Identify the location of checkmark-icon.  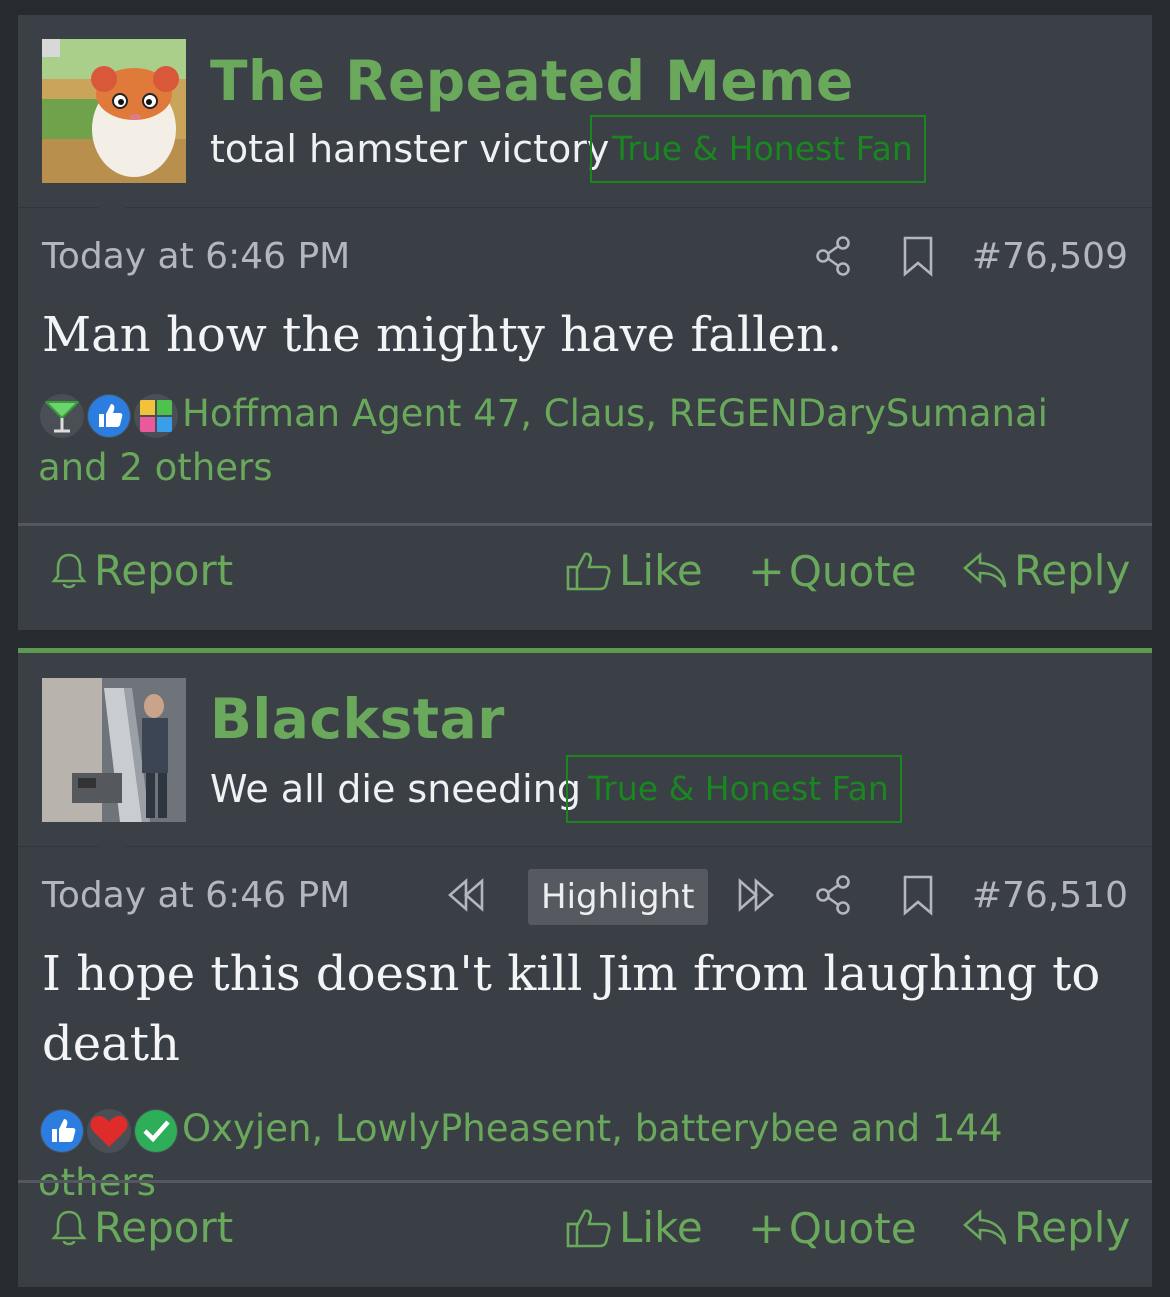
(156, 1130).